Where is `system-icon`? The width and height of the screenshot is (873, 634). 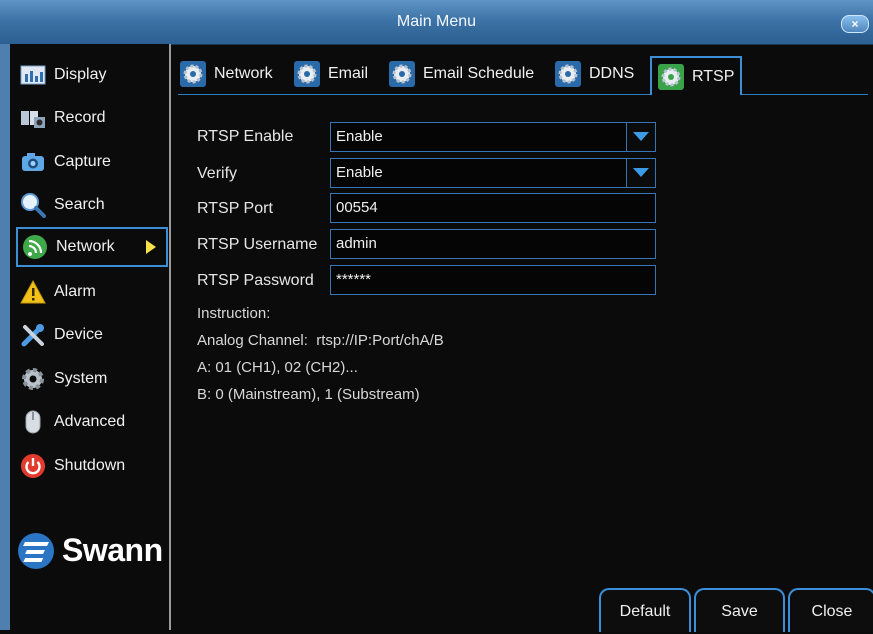
system-icon is located at coordinates (33, 379).